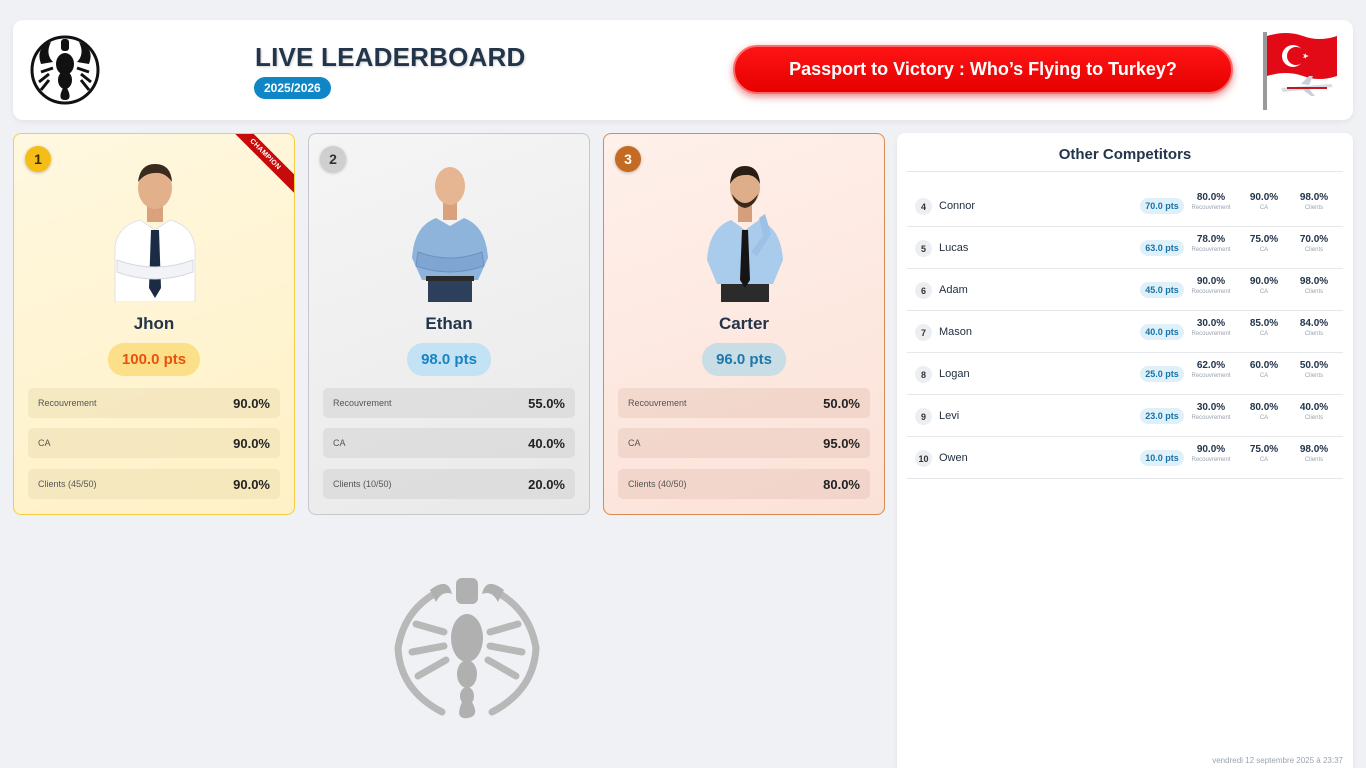 The width and height of the screenshot is (1366, 768). I want to click on player-name: Carter, so click(744, 323).